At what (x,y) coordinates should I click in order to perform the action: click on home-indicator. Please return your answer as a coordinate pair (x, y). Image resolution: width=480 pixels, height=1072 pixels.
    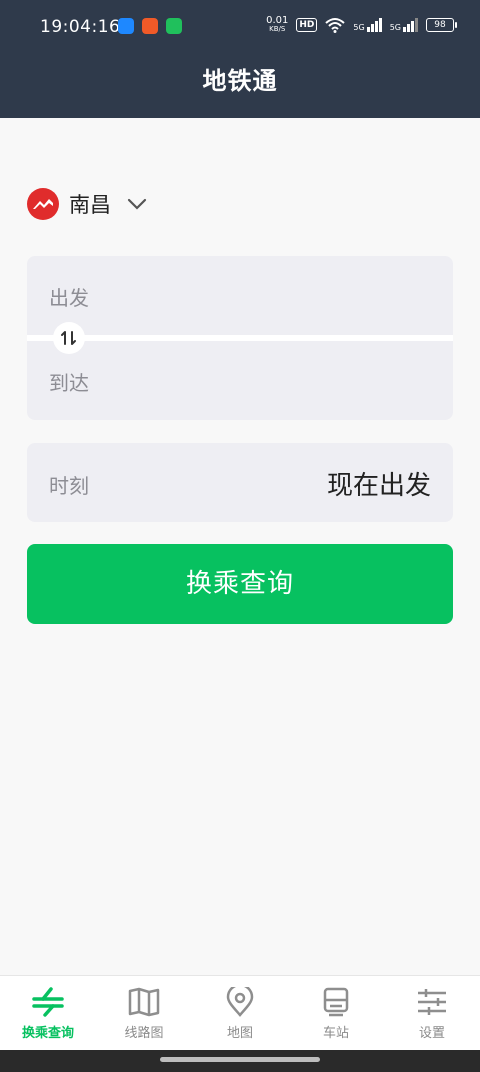
    Looking at the image, I should click on (240, 1059).